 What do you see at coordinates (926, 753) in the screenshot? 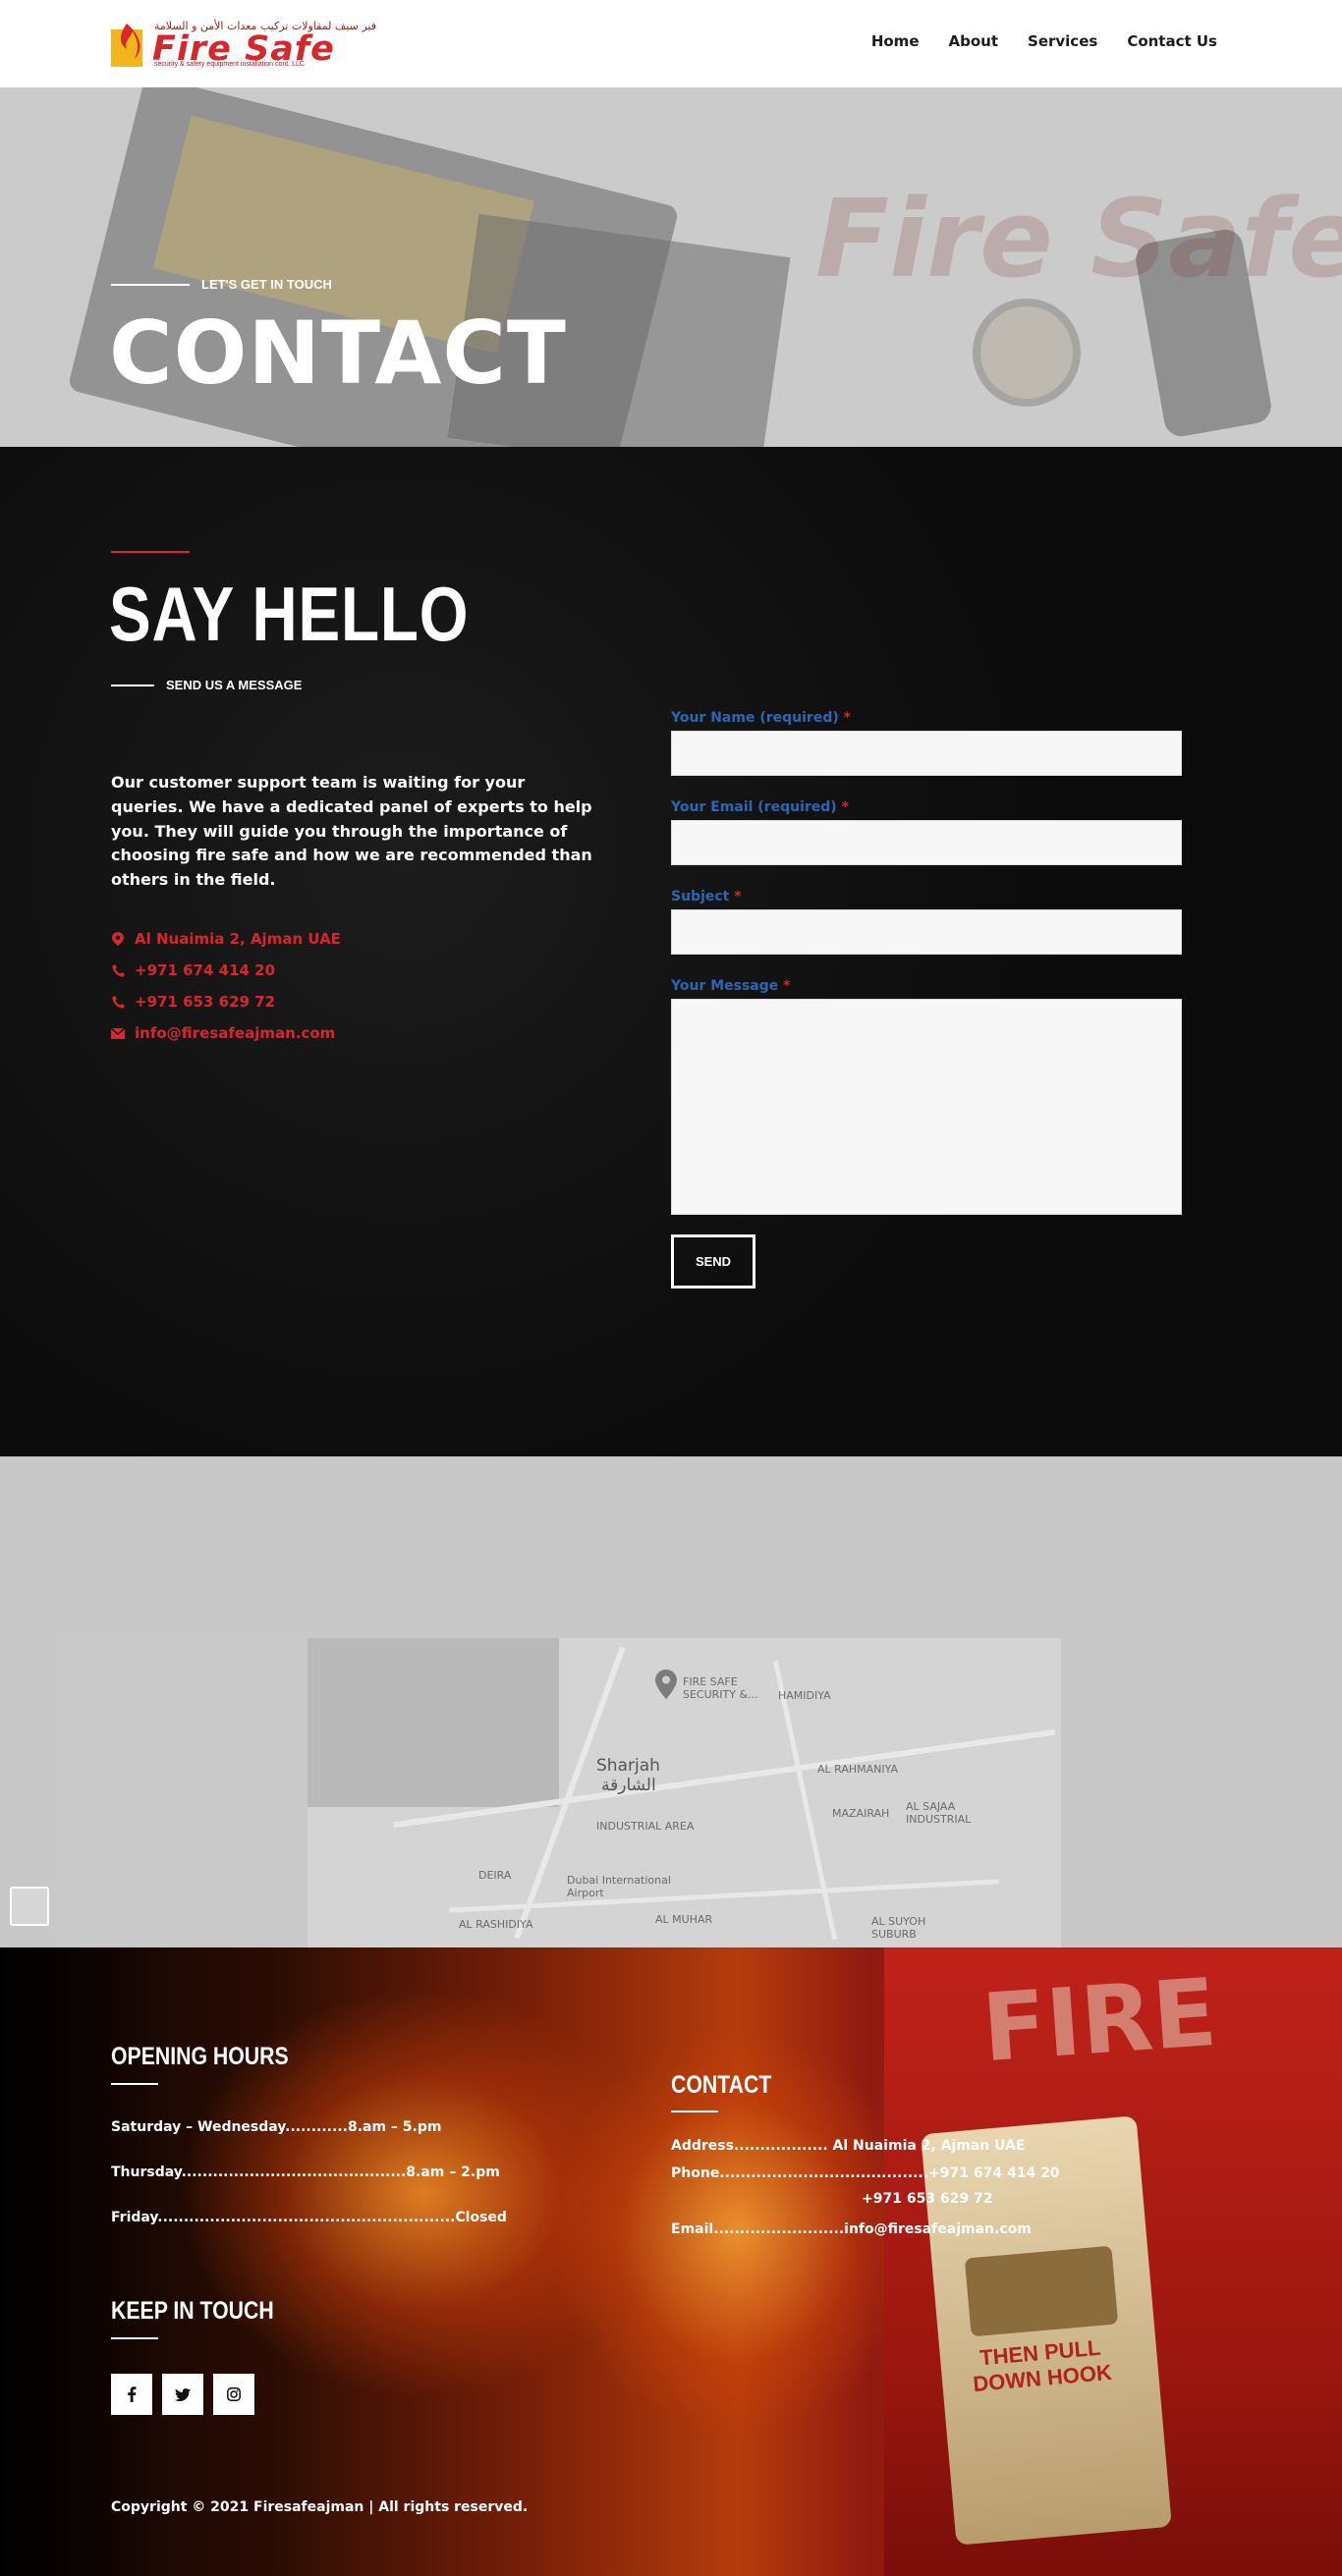
I see `name-field` at bounding box center [926, 753].